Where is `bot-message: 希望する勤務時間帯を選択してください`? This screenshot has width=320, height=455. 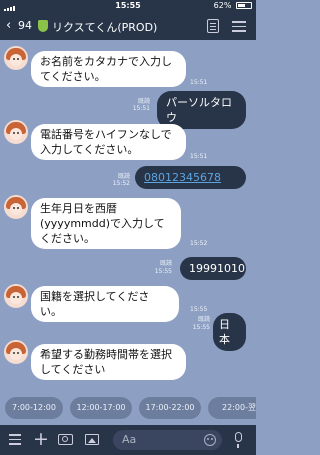 bot-message: 希望する勤務時間帯を選択してください is located at coordinates (108, 362).